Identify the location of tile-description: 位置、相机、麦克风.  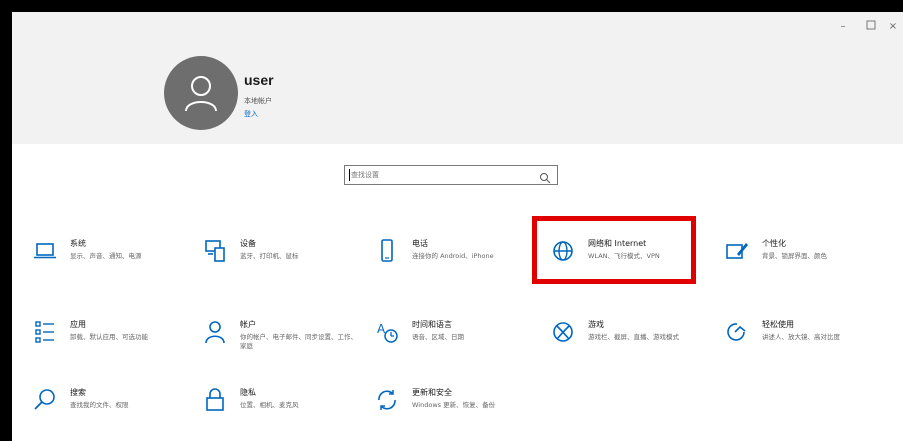
(269, 405).